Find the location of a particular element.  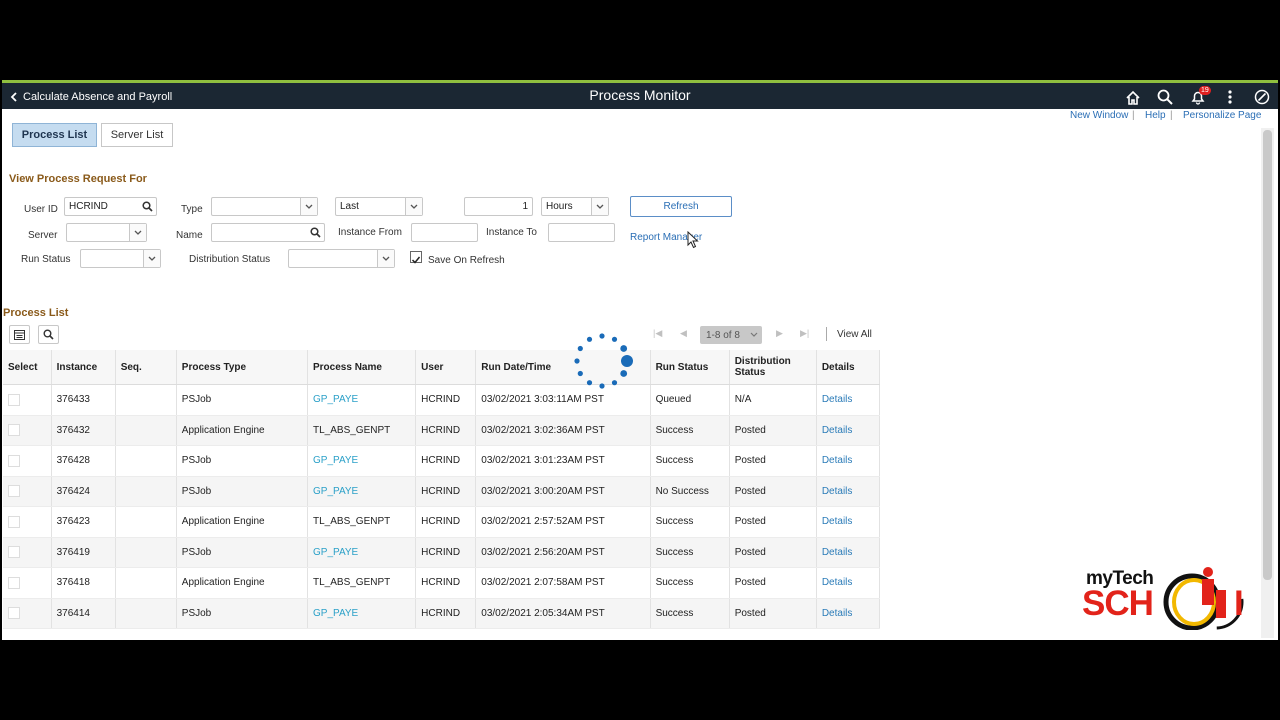

process-type-cell: PSJob is located at coordinates (242, 461).